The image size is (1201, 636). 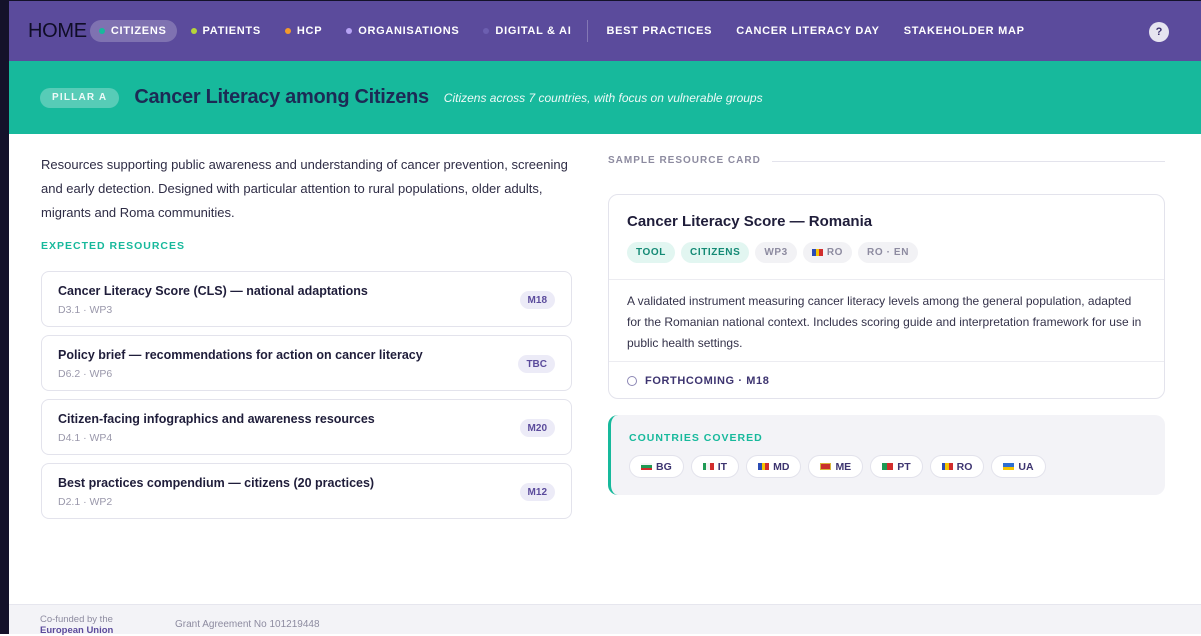 I want to click on country-chip-it: IT, so click(x=715, y=466).